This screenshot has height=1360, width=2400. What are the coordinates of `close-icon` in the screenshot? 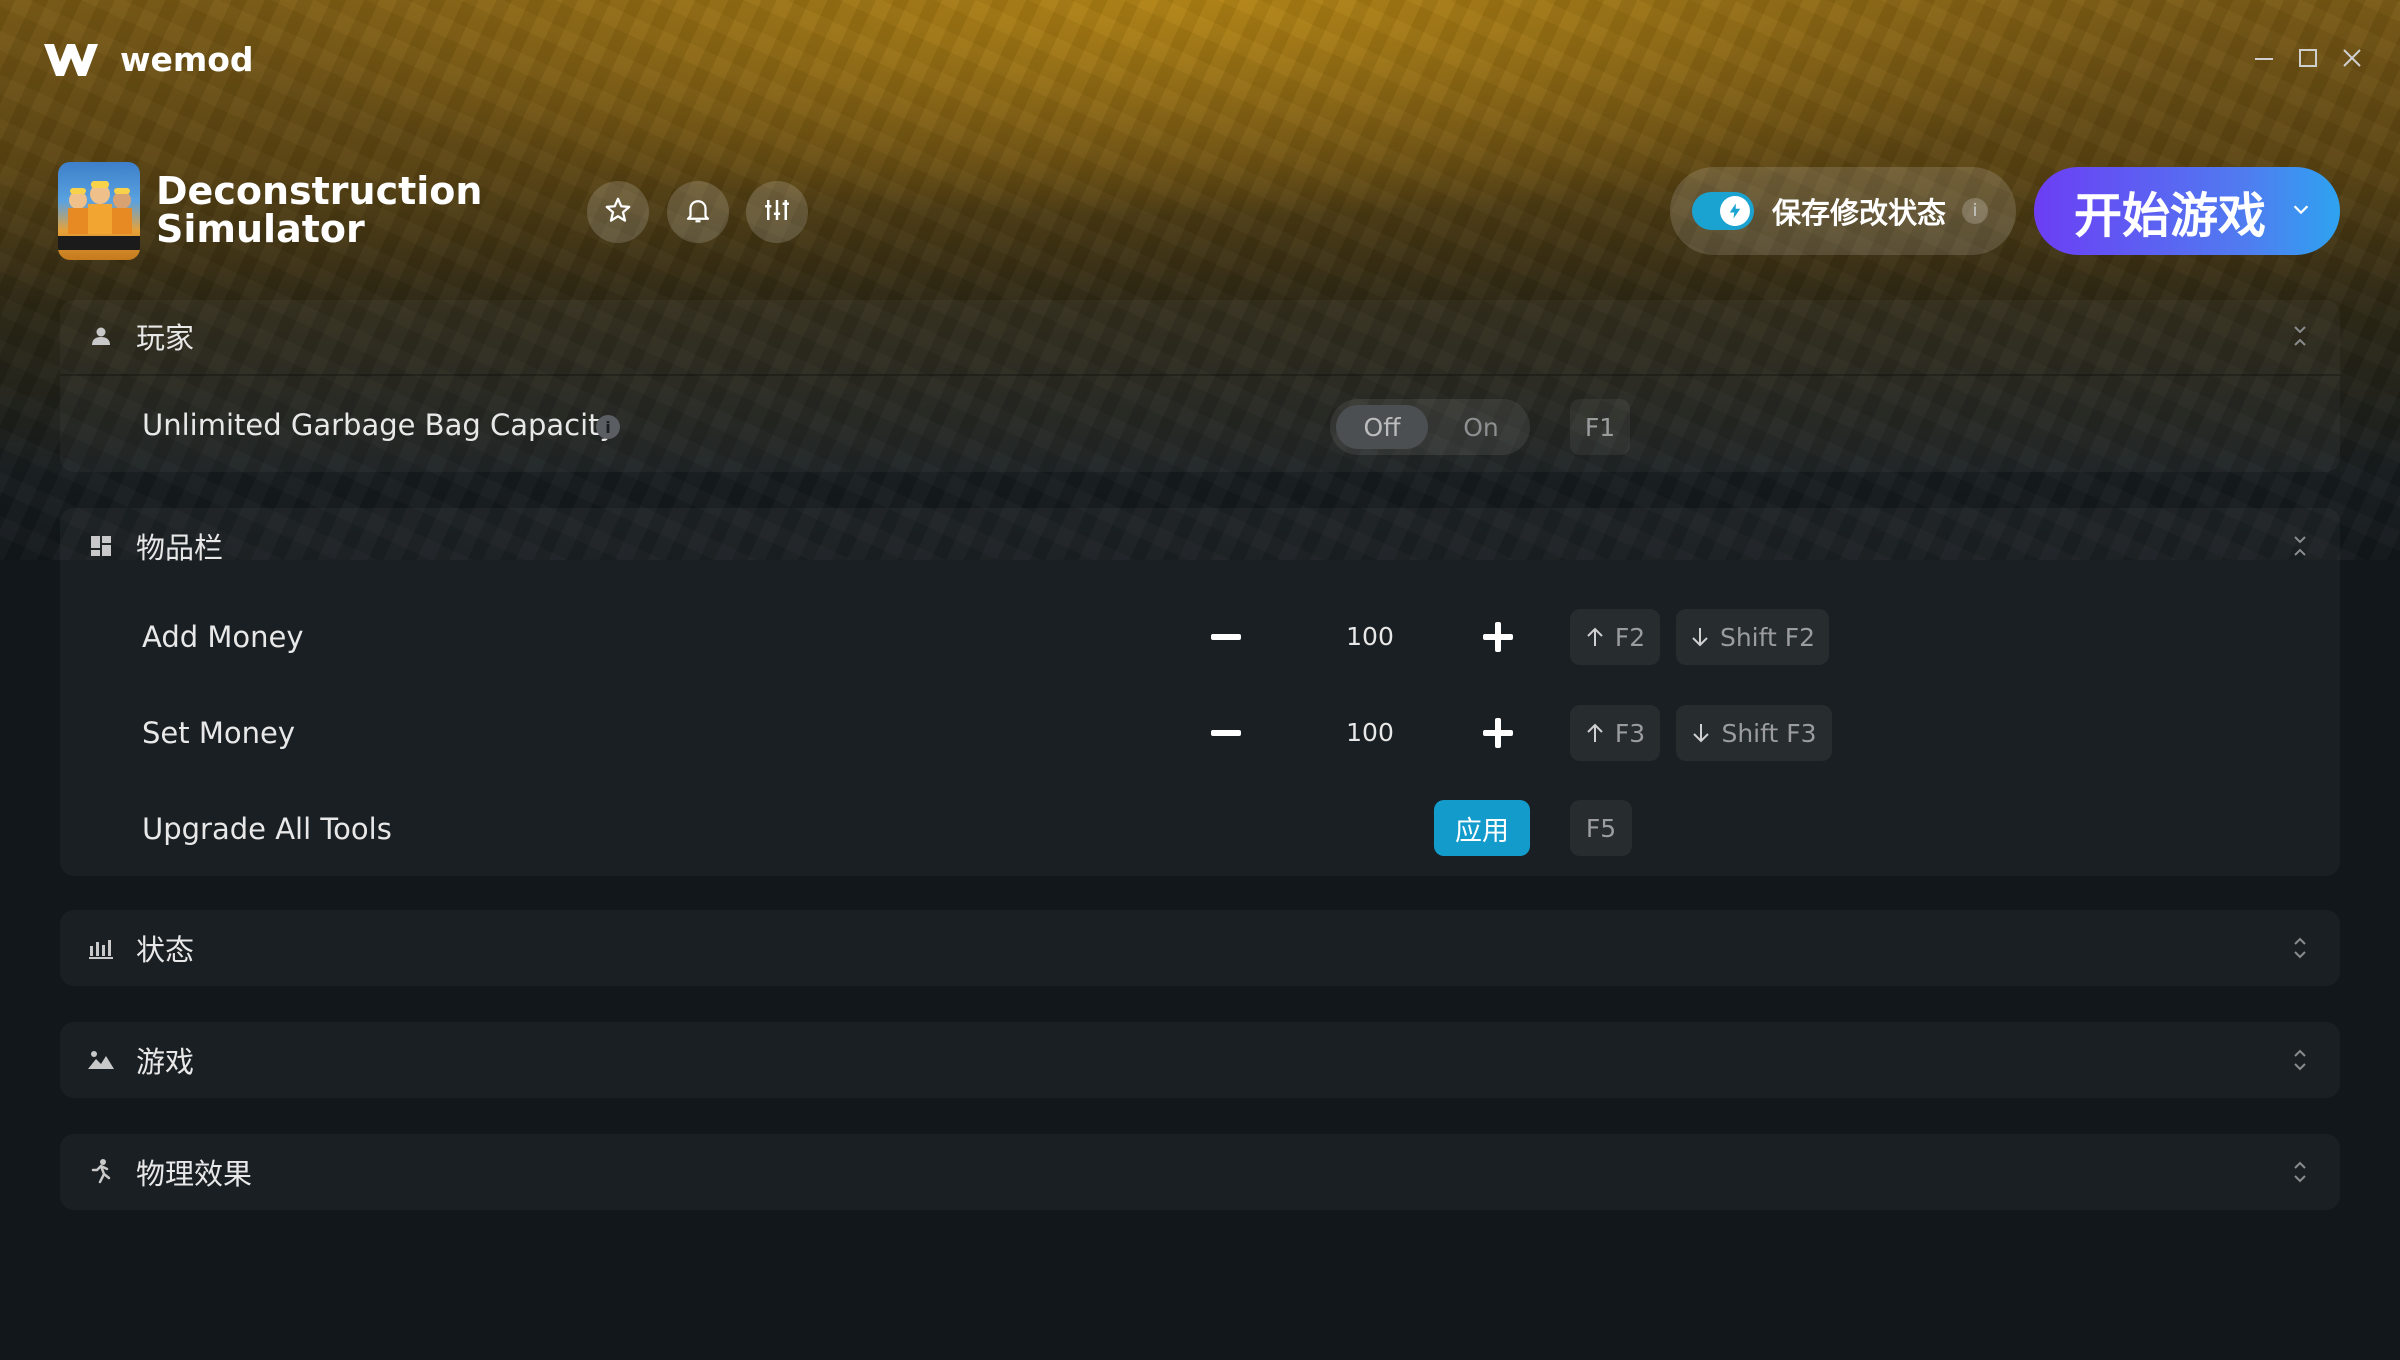 It's located at (2352, 58).